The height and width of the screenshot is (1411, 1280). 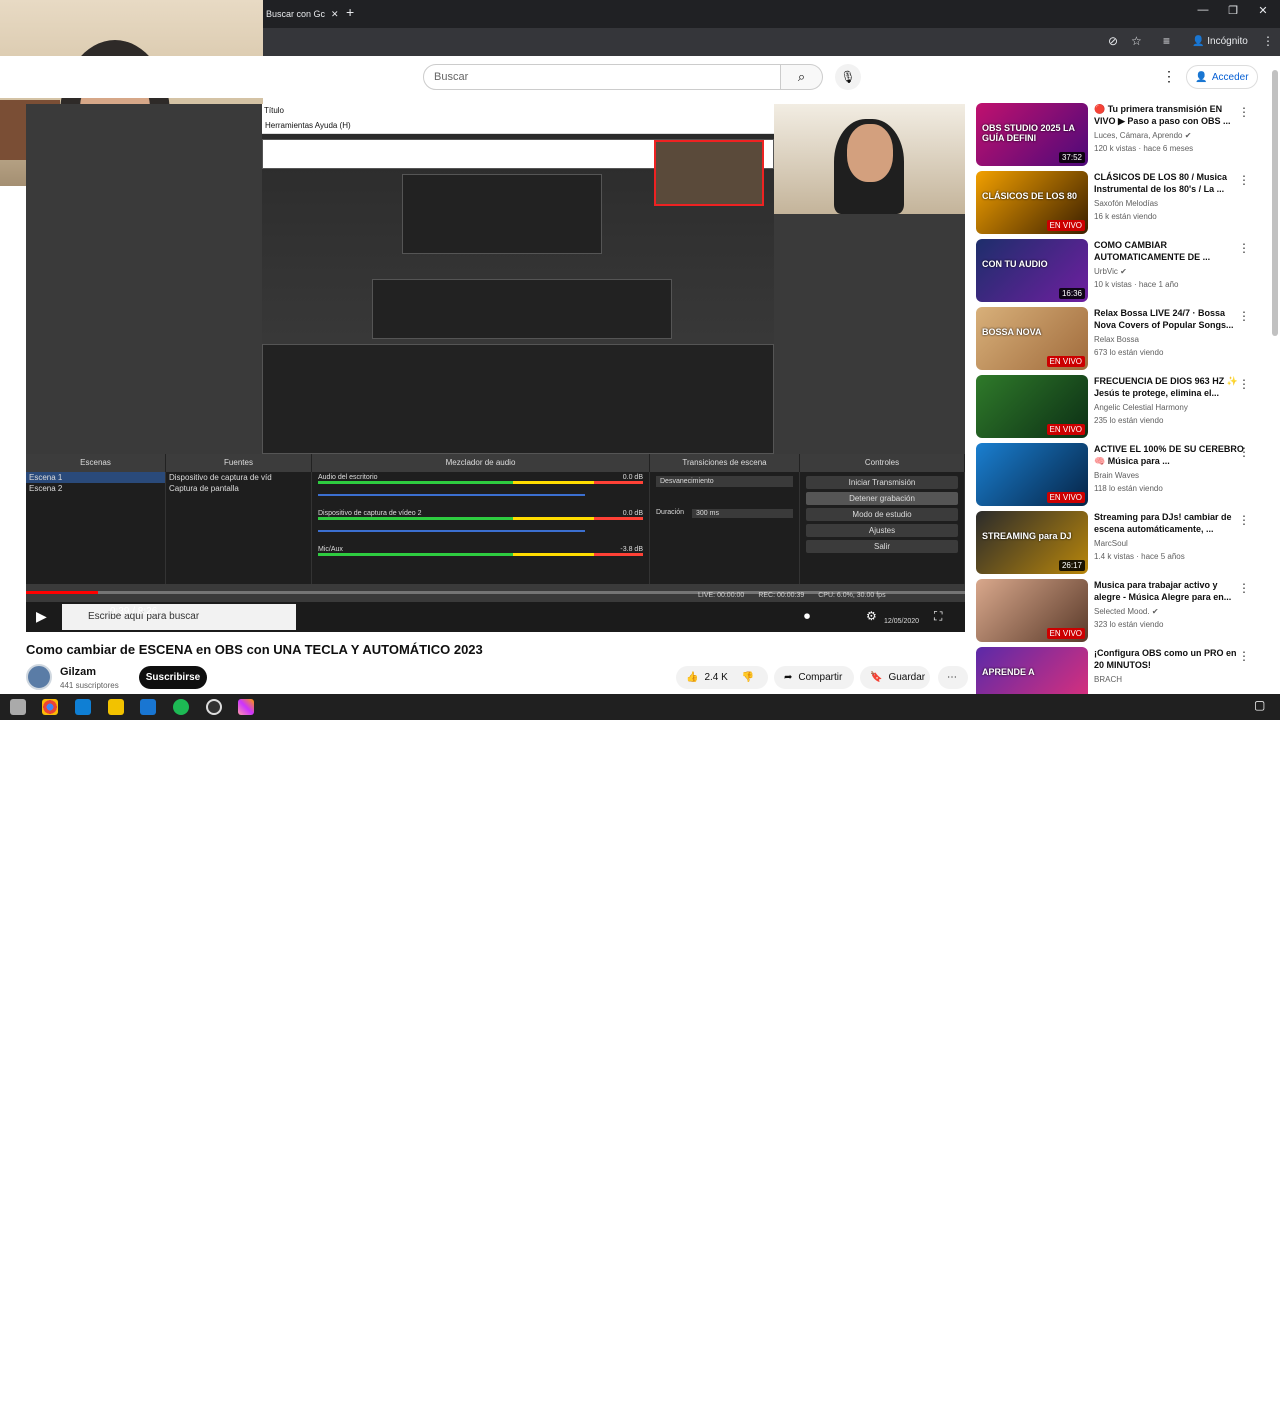 I want to click on share-button: ➦ Compartir, so click(x=814, y=677).